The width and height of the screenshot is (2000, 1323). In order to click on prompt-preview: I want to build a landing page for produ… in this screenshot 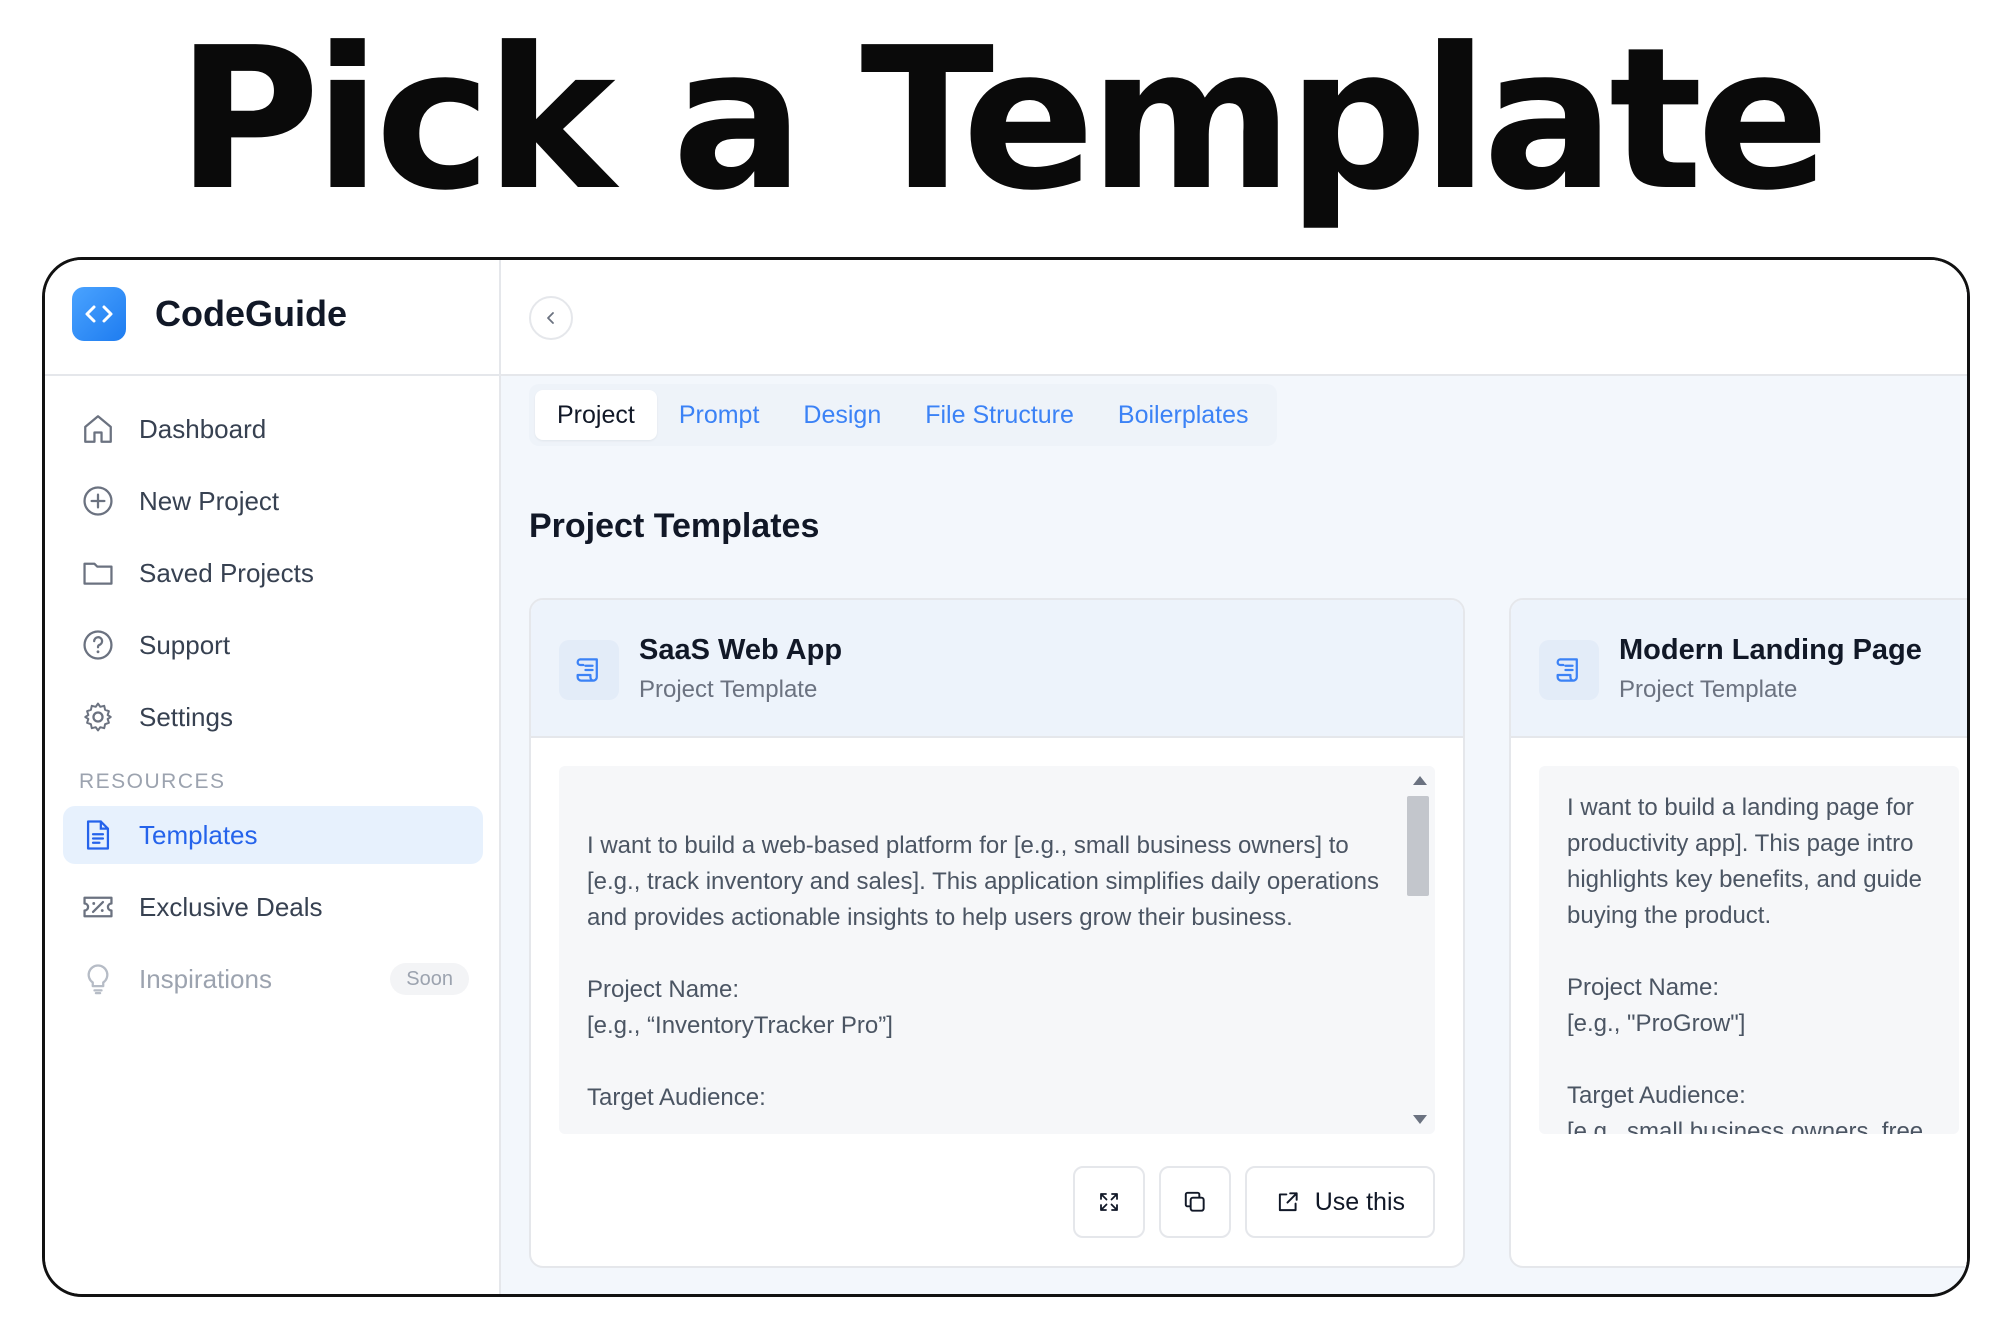, I will do `click(1749, 950)`.